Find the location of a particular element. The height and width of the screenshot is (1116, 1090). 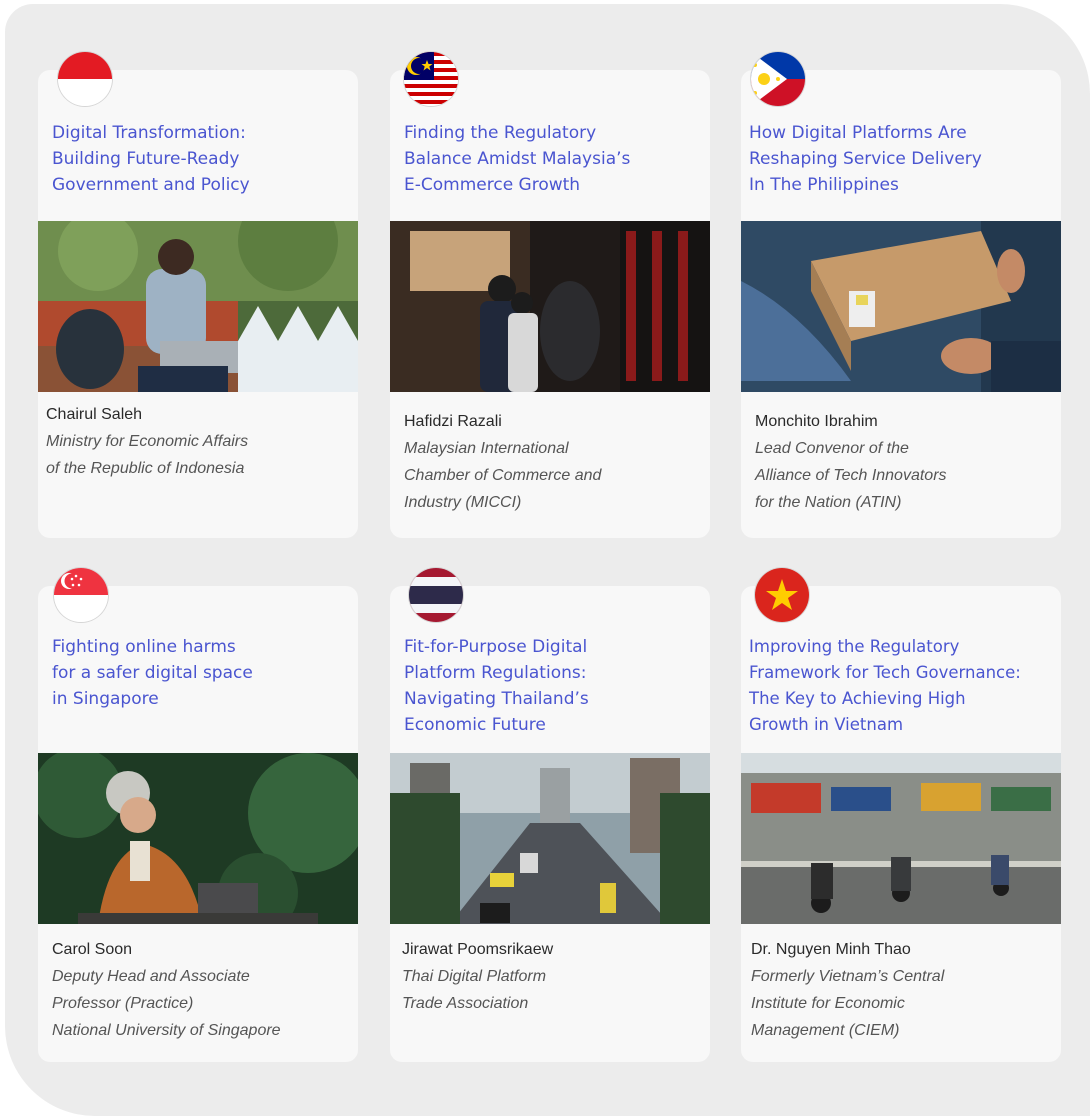

author-name: Monchito Ibrahim is located at coordinates (816, 421).